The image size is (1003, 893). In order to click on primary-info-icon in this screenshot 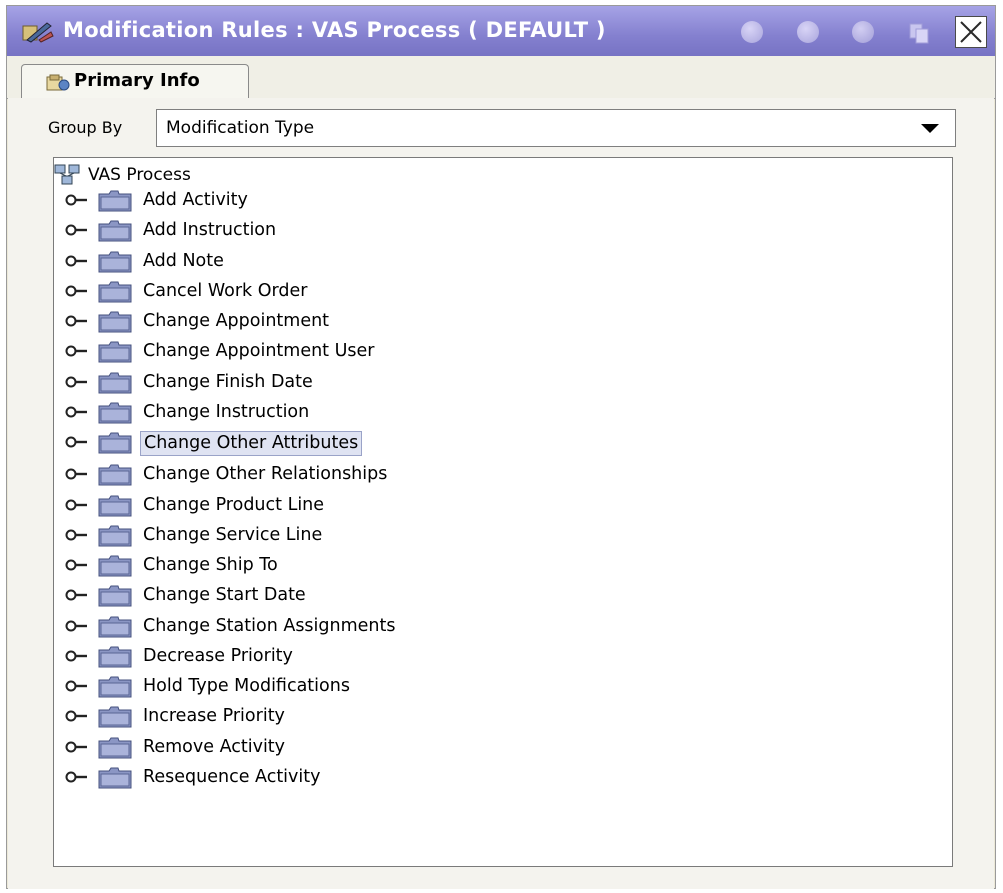, I will do `click(58, 82)`.